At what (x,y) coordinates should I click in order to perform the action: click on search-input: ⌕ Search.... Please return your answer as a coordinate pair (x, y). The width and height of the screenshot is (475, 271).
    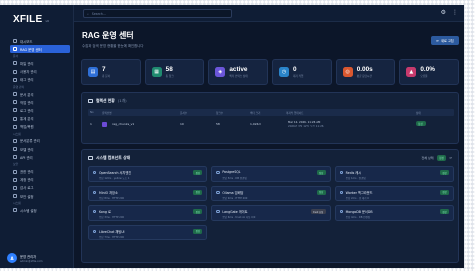
    Looking at the image, I should click on (157, 13).